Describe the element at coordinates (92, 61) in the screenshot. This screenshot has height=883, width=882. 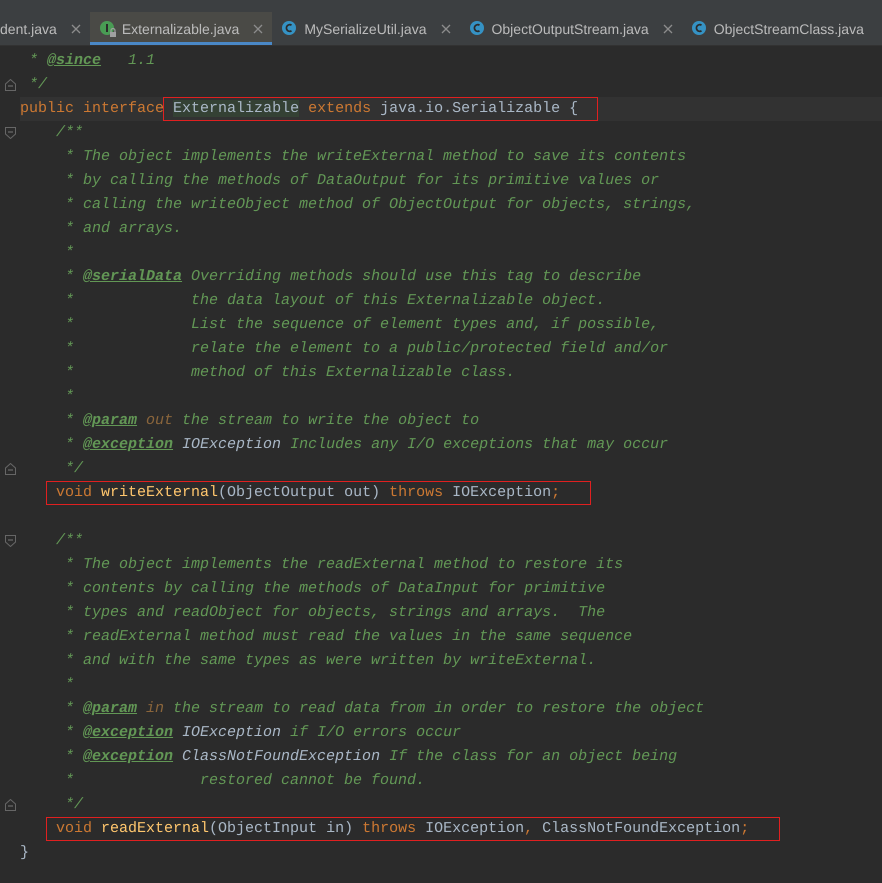
I see `code-line: * @since 1.1` at that location.